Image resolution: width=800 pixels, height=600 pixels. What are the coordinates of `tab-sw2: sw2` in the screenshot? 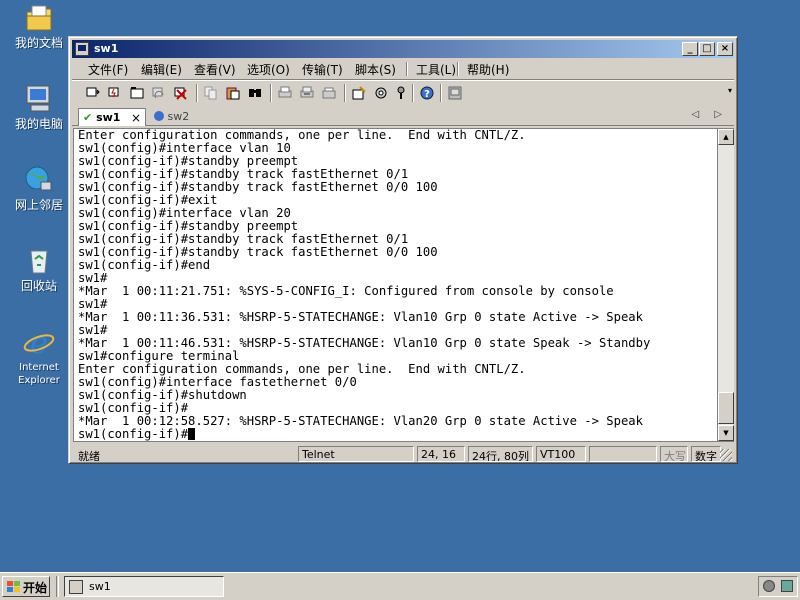 It's located at (178, 117).